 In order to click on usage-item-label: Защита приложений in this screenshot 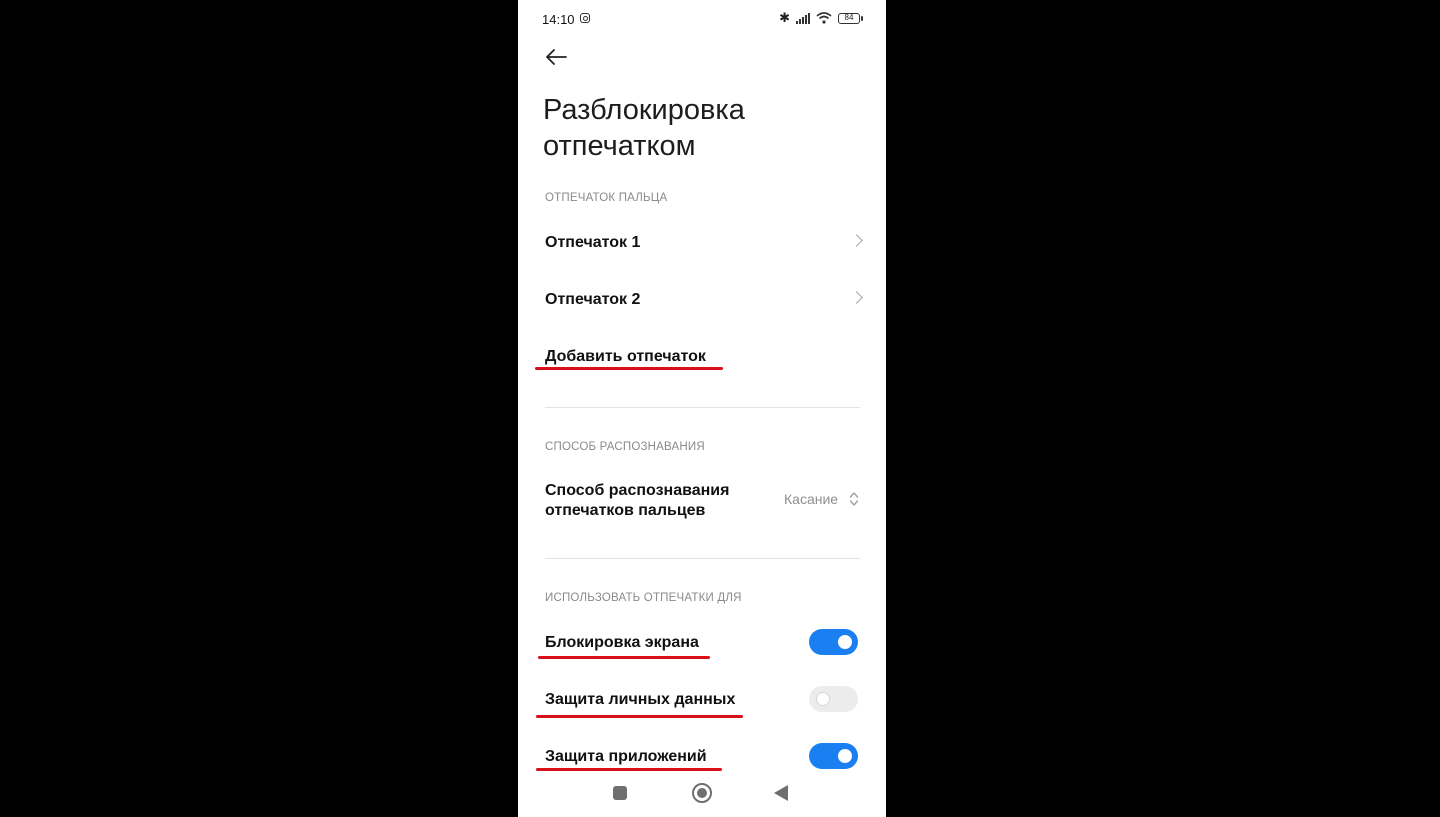, I will do `click(626, 756)`.